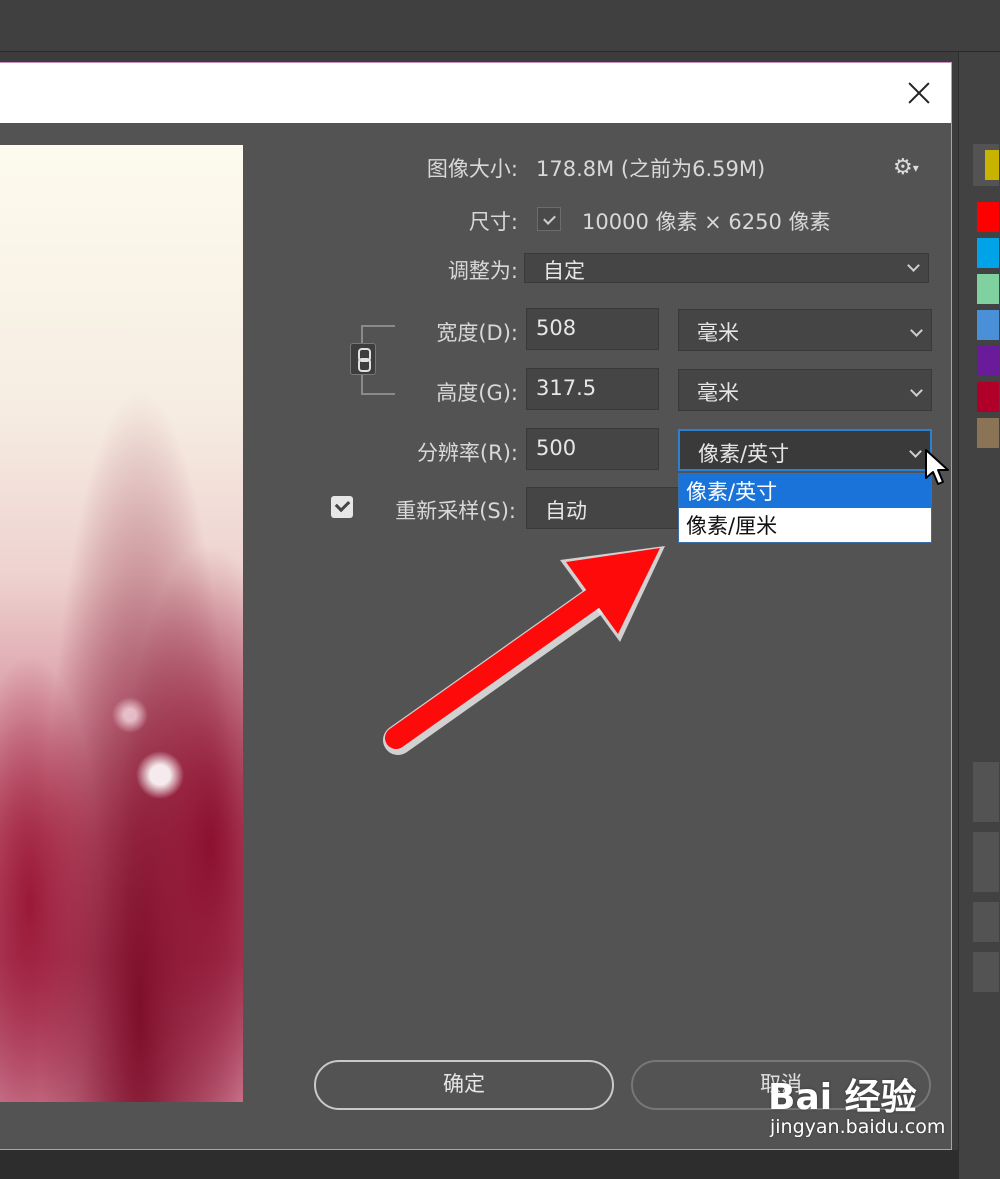 This screenshot has height=1179, width=1000. What do you see at coordinates (477, 393) in the screenshot?
I see `height-label: 高度(G):` at bounding box center [477, 393].